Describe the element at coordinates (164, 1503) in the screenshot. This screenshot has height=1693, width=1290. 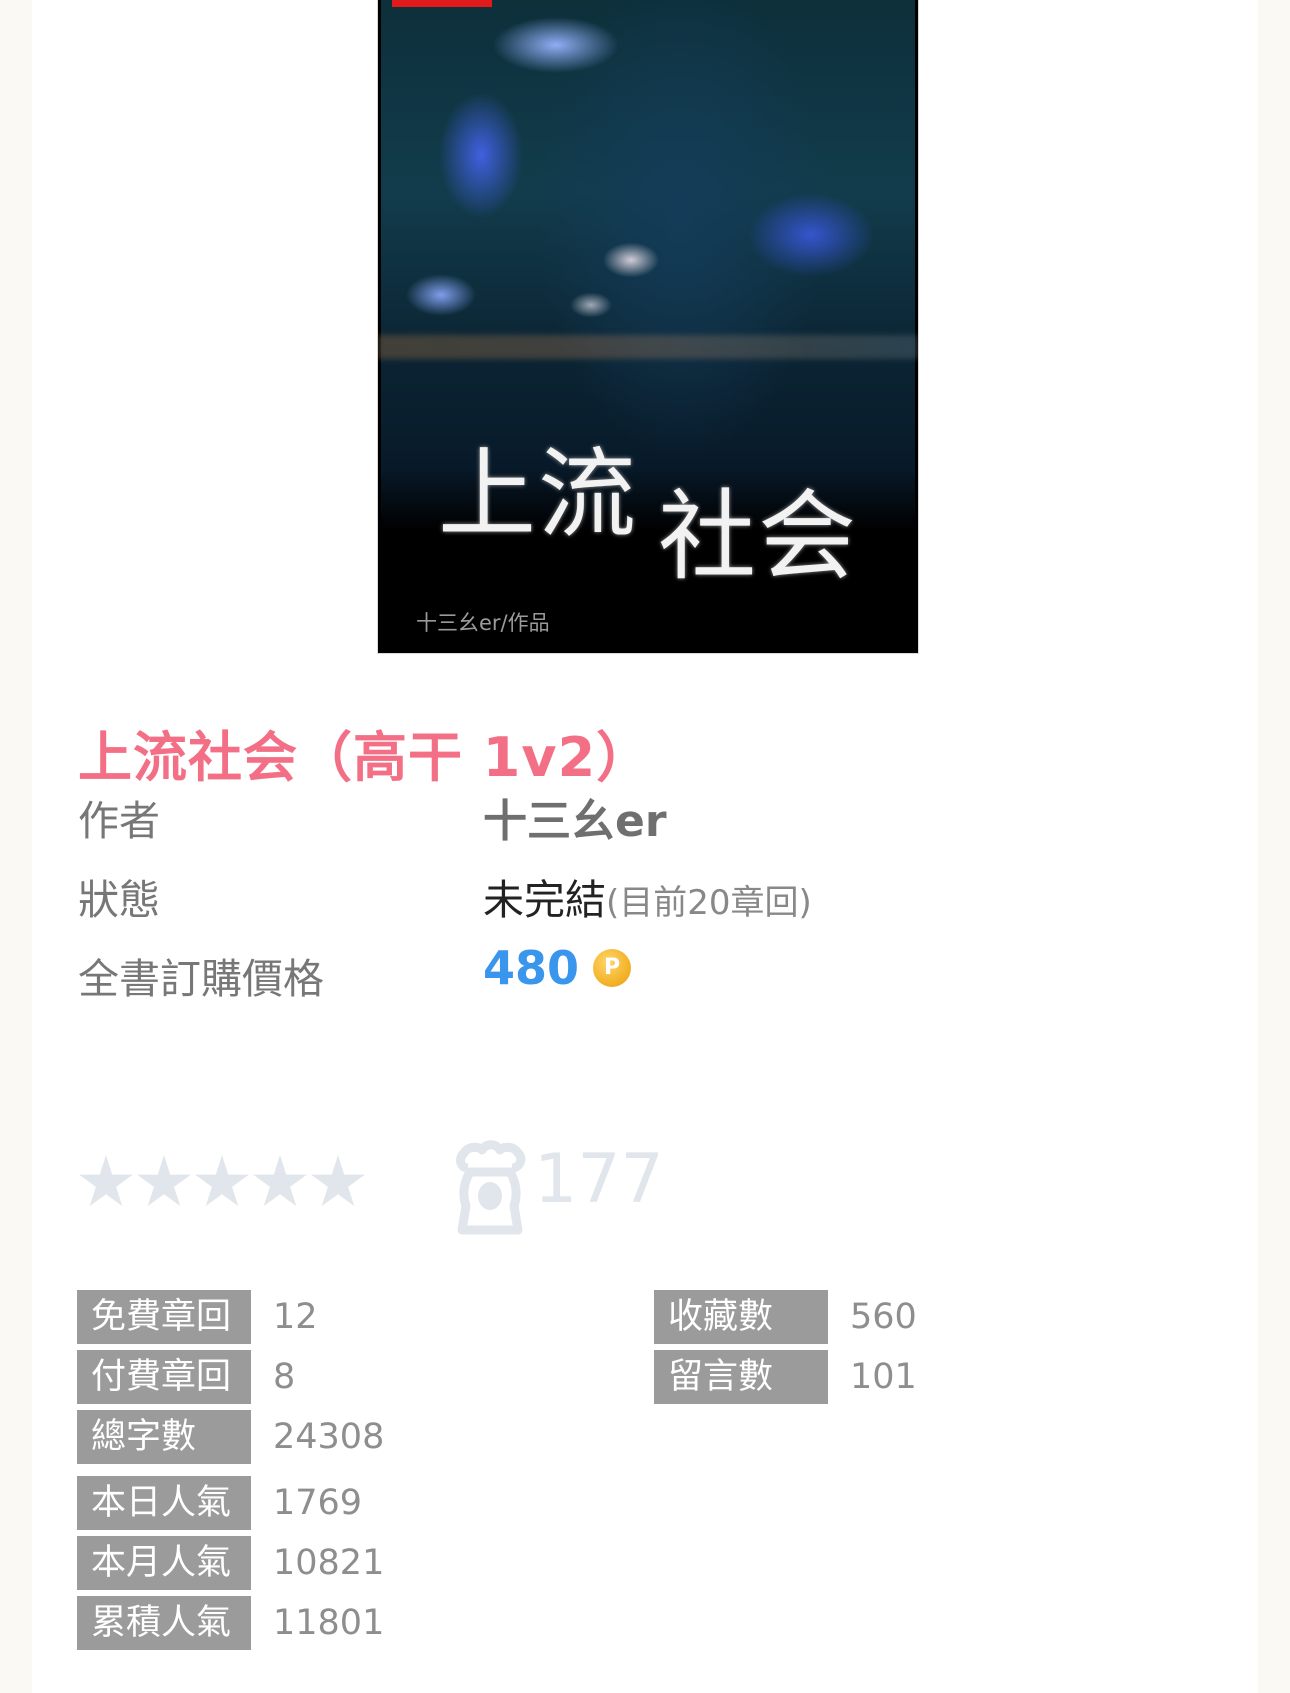
I see `stat-label: 本日人氣` at that location.